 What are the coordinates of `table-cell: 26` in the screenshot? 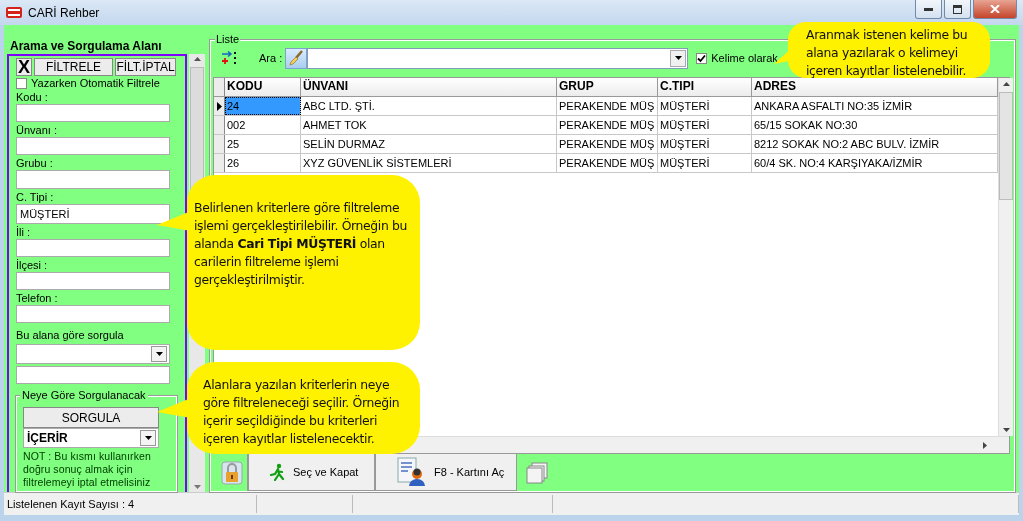 It's located at (263, 163).